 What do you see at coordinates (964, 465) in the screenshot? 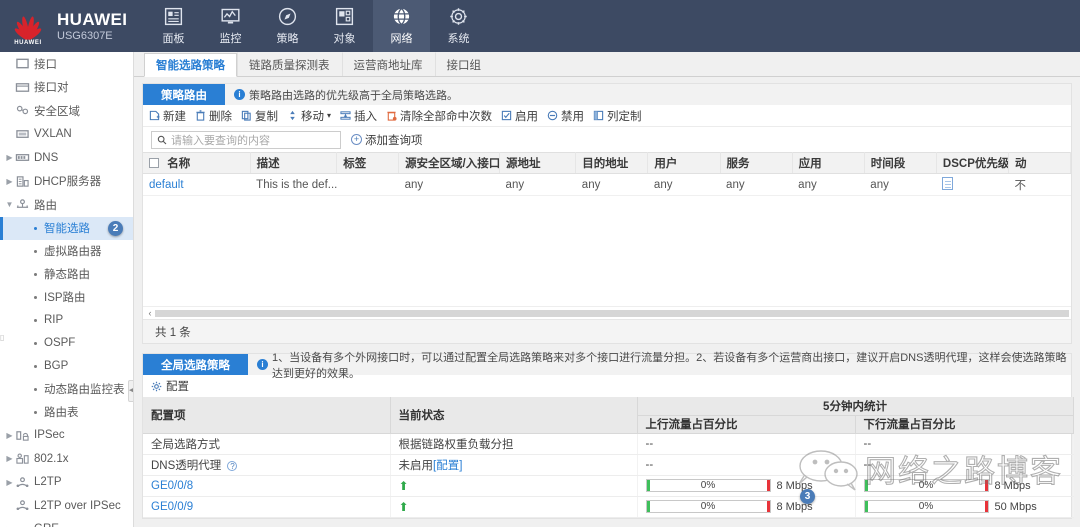
I see `cell-downstream: --` at bounding box center [964, 465].